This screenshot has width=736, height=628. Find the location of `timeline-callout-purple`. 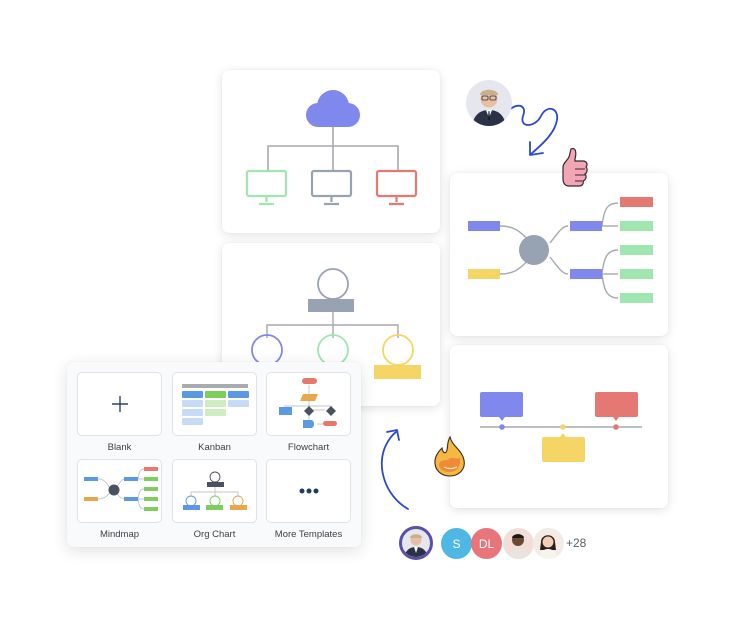

timeline-callout-purple is located at coordinates (501, 404).